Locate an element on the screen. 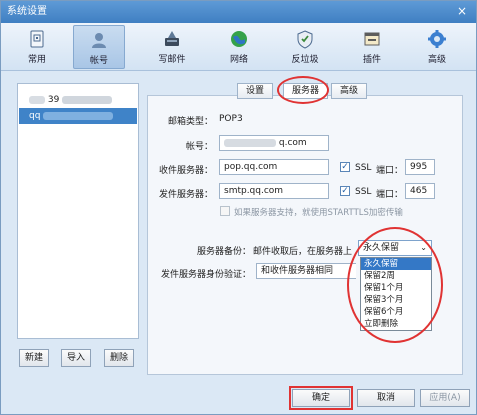 This screenshot has height=415, width=477. chevron-down-icon: ⌄ is located at coordinates (423, 247).